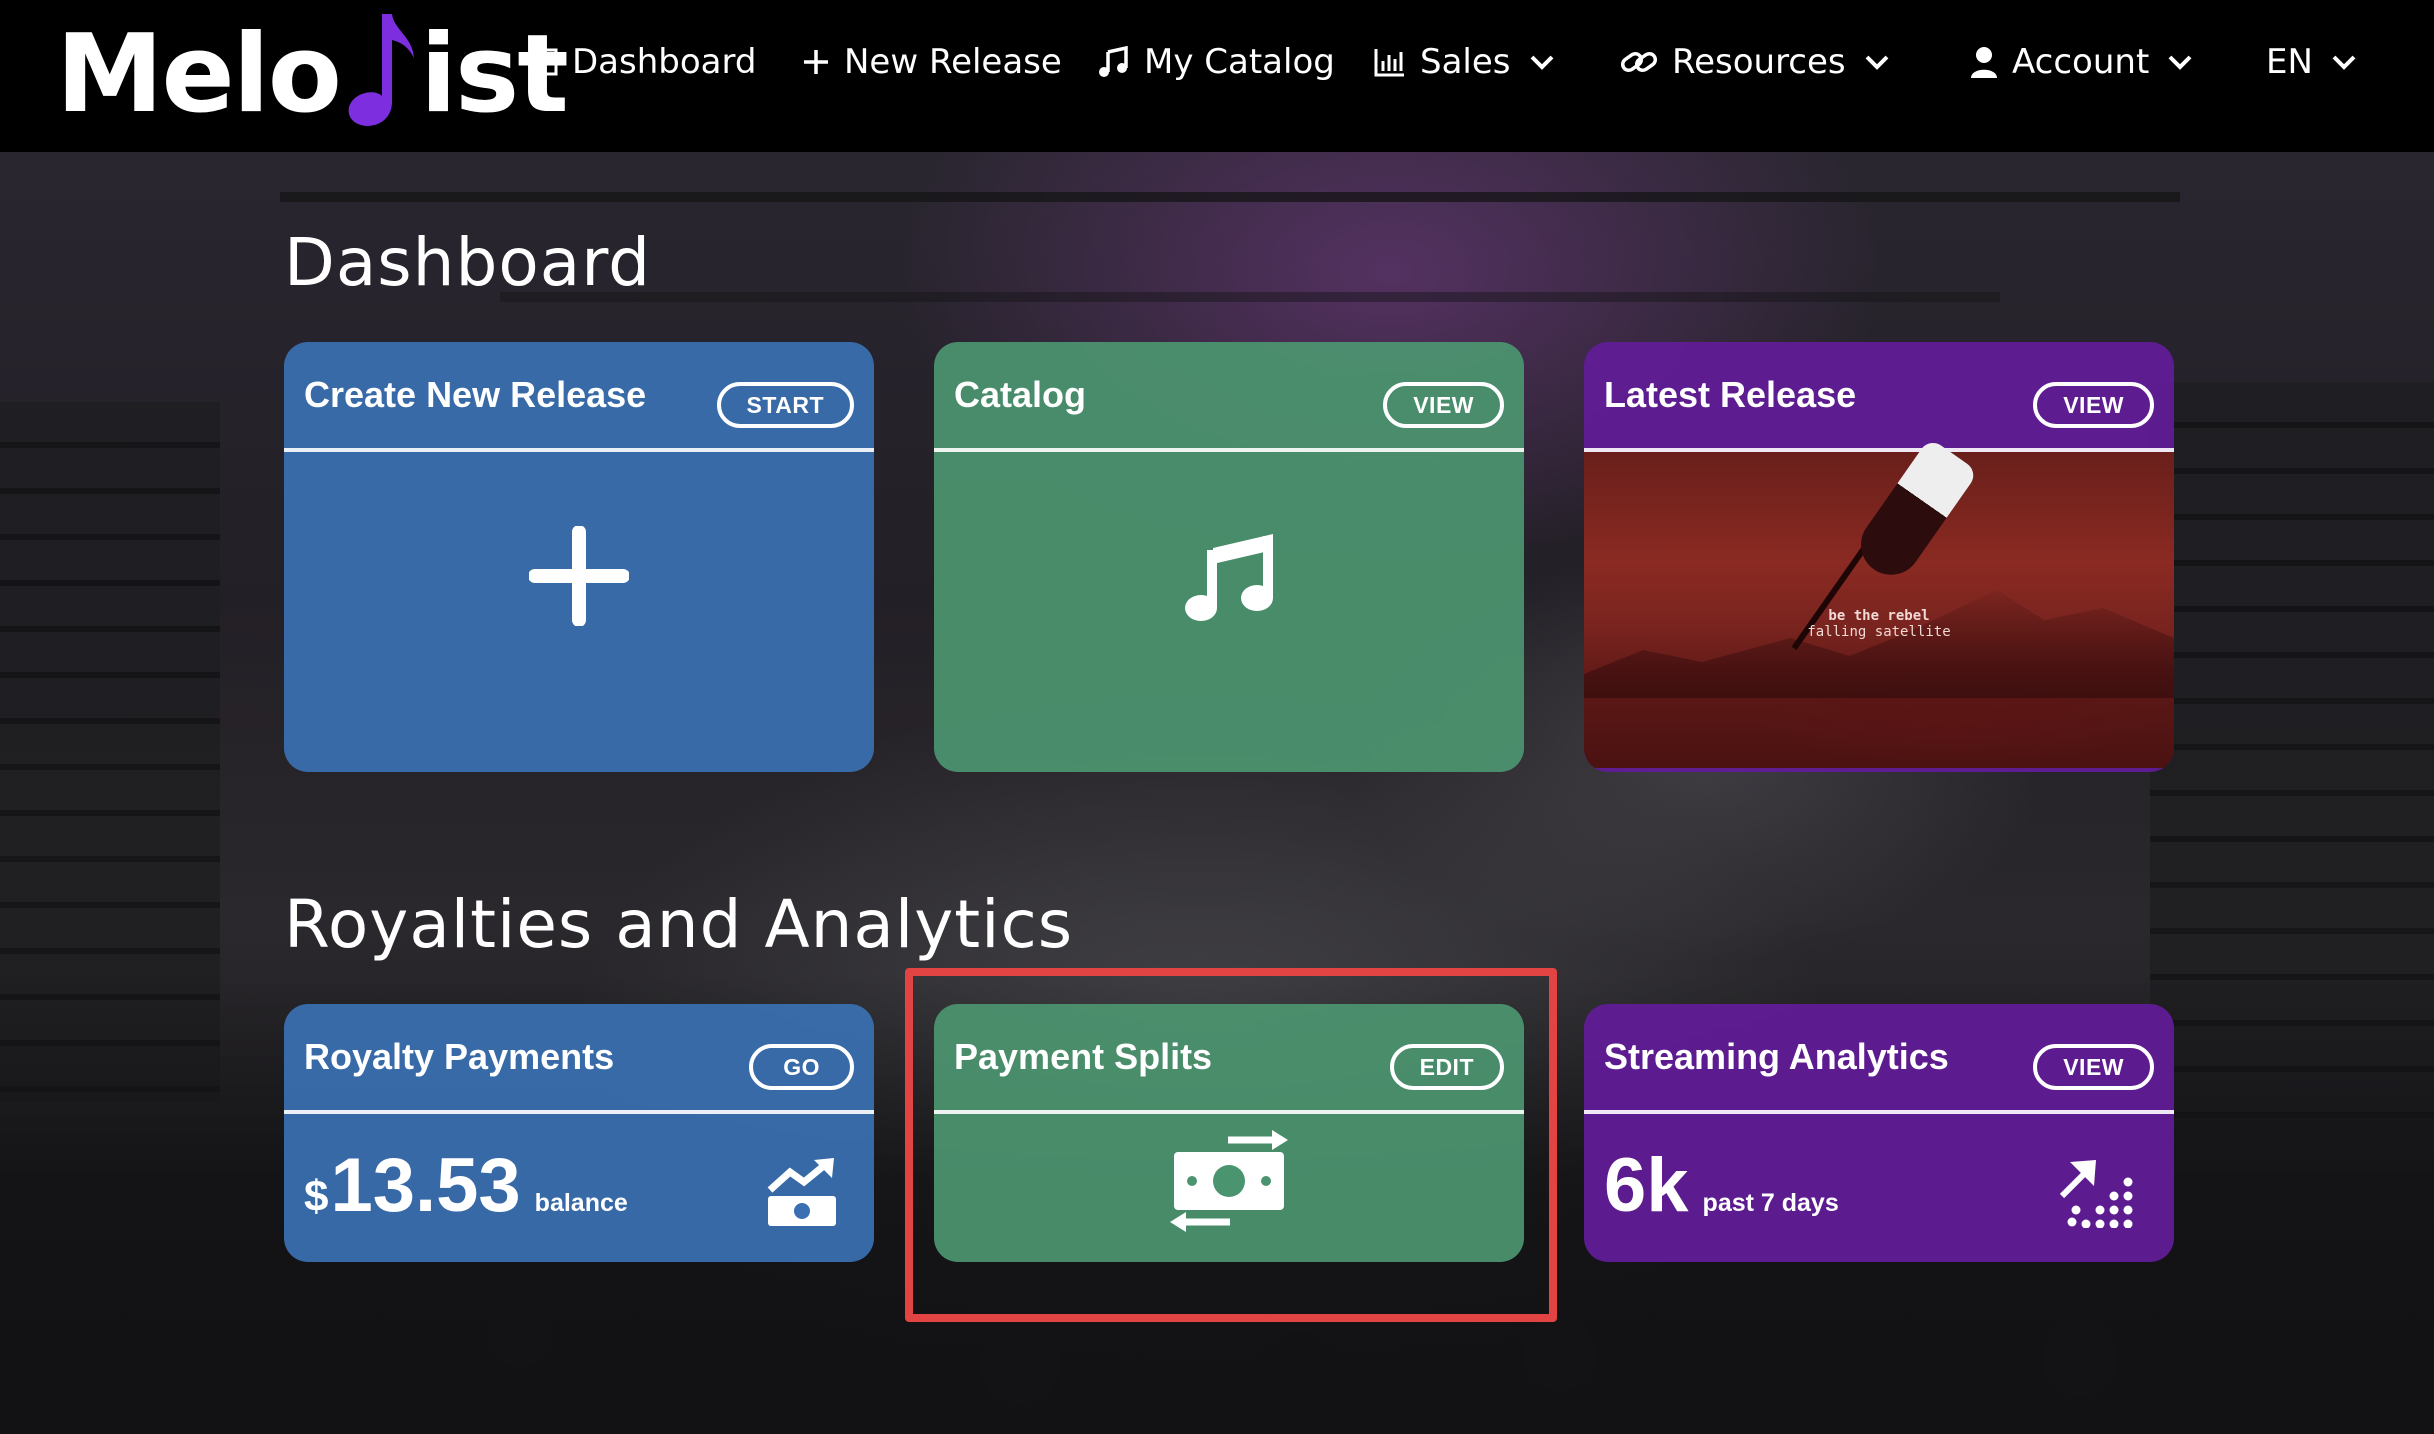  What do you see at coordinates (1229, 397) in the screenshot?
I see `card-header: Catalog VIEW` at bounding box center [1229, 397].